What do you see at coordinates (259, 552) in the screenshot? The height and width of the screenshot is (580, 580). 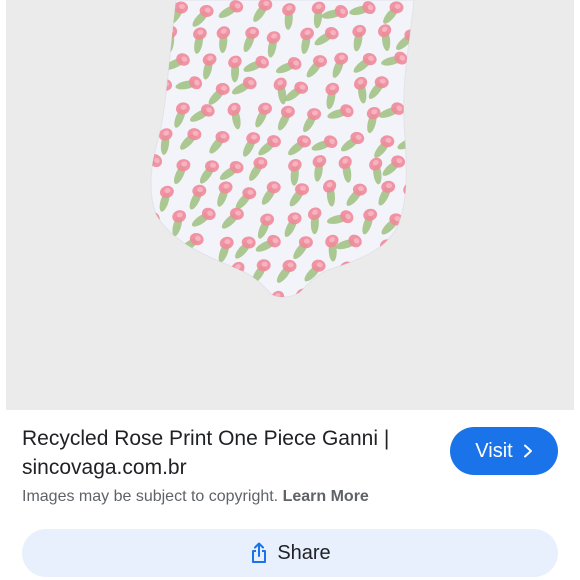 I see `share-icon` at bounding box center [259, 552].